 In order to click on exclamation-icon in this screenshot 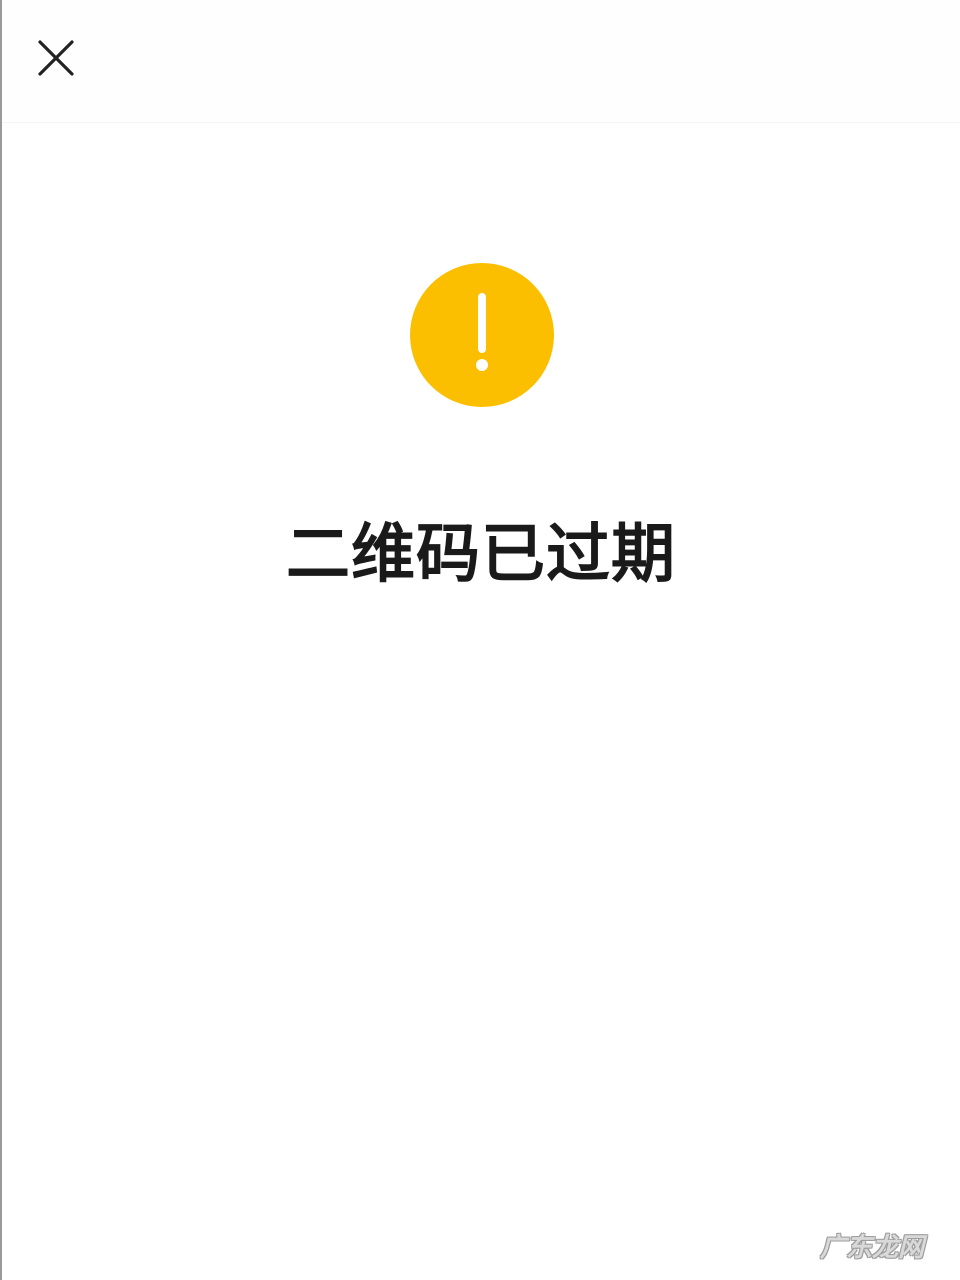, I will do `click(482, 335)`.